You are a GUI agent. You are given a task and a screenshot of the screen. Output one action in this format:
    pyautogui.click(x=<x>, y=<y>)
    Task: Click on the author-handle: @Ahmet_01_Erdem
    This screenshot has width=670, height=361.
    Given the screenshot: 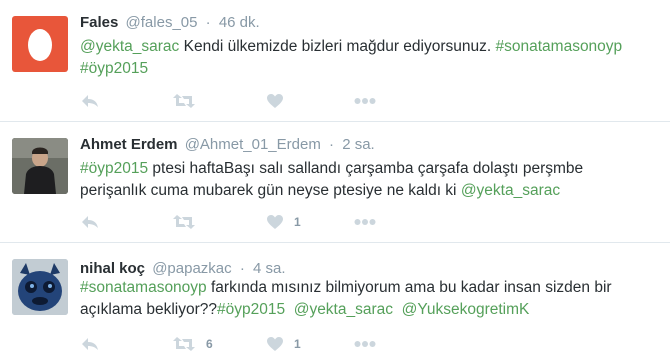 What is the action you would take?
    pyautogui.click(x=253, y=144)
    